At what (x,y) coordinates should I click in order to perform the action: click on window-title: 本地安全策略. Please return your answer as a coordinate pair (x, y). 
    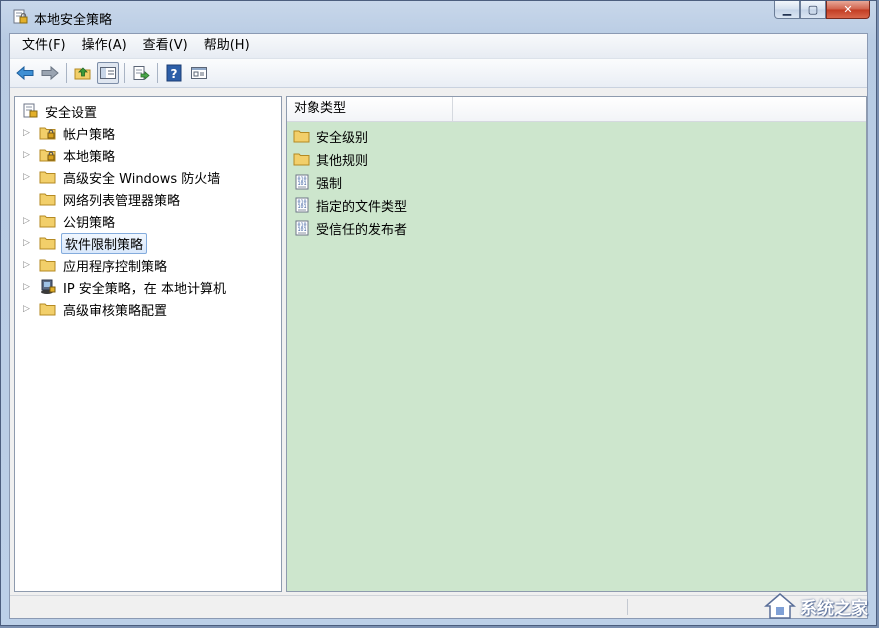
    Looking at the image, I should click on (73, 20).